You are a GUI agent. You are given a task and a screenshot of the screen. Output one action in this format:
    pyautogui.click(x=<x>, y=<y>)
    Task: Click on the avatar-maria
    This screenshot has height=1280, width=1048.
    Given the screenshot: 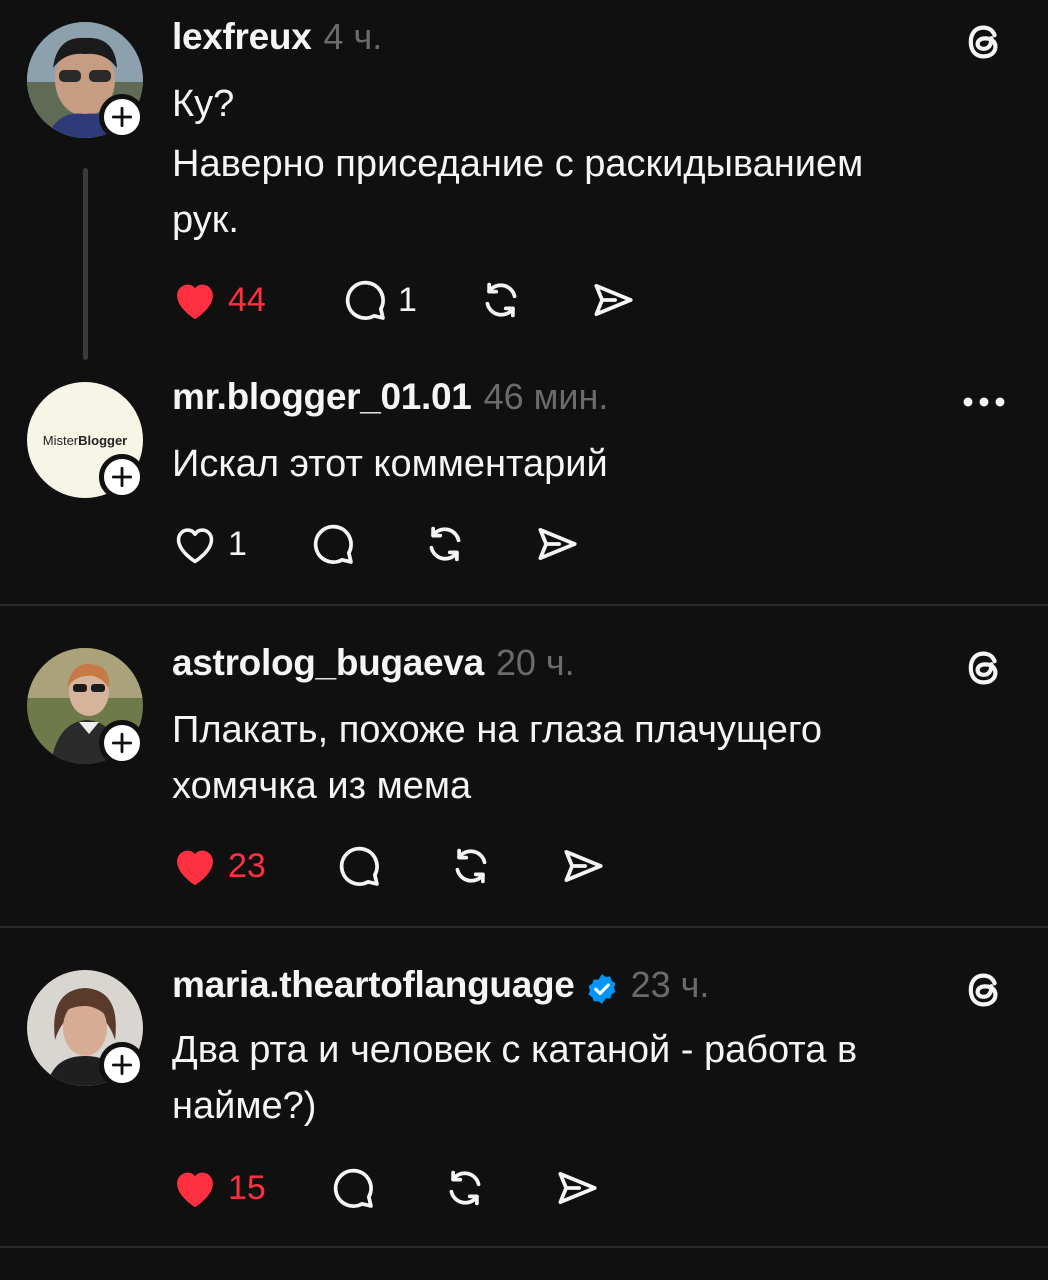 What is the action you would take?
    pyautogui.click(x=86, y=1029)
    